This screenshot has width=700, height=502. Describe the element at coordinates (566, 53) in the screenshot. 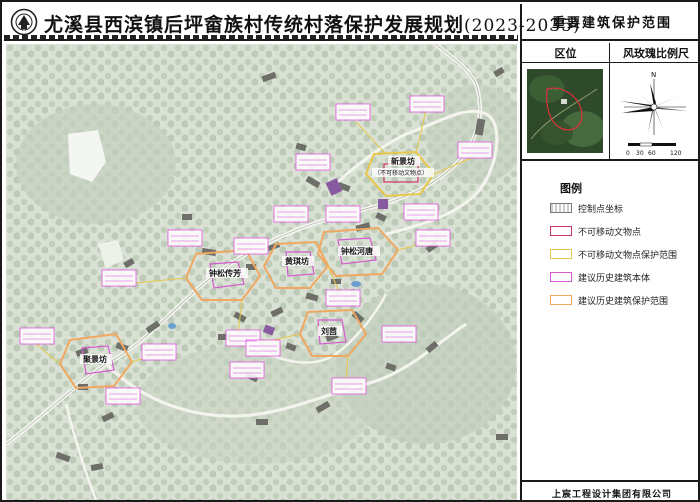

I see `location-heading: 区位` at that location.